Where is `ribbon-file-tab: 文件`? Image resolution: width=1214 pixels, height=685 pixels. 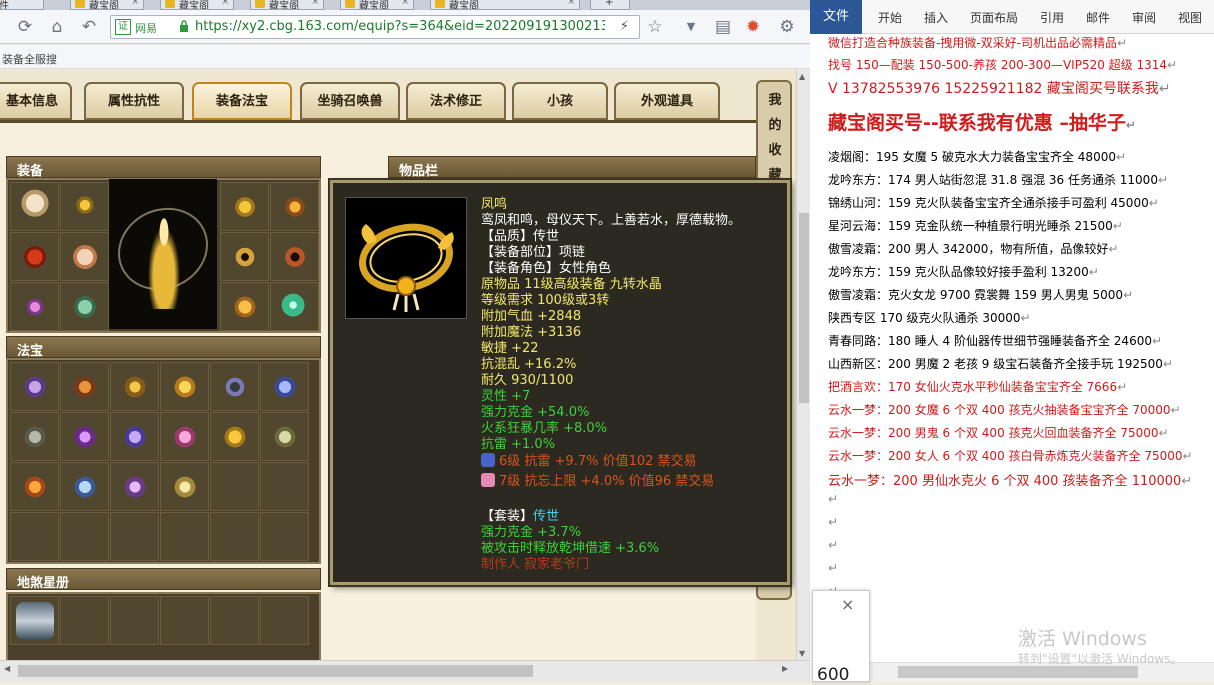 ribbon-file-tab: 文件 is located at coordinates (836, 17).